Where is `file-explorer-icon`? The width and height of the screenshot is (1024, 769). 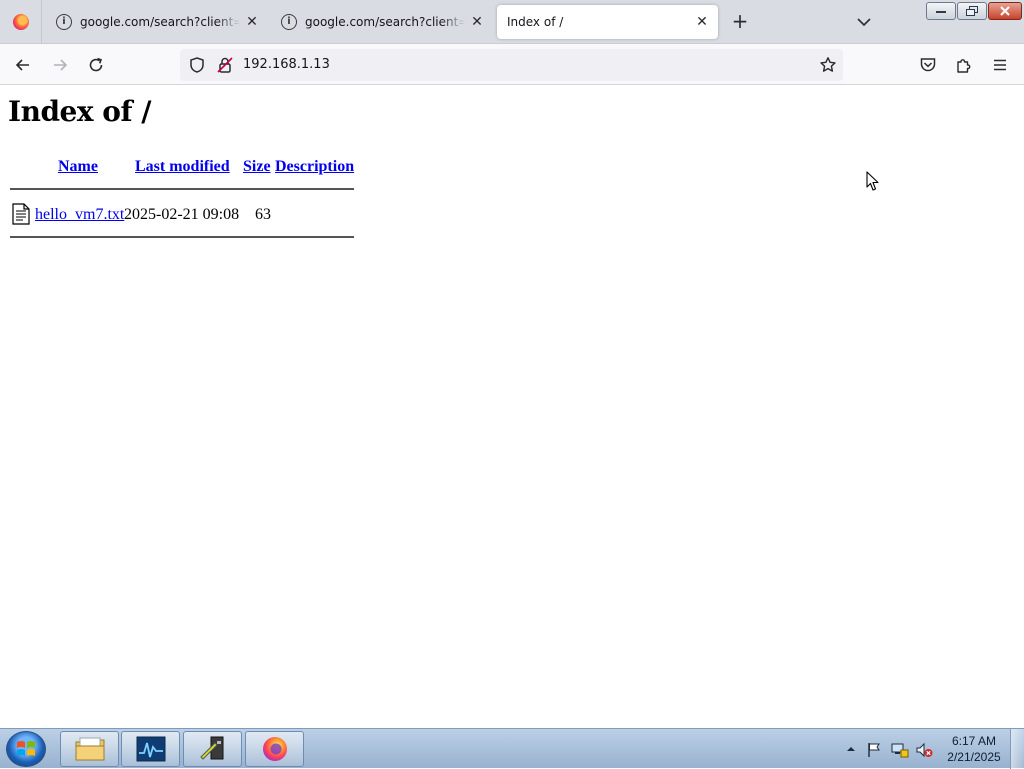
file-explorer-icon is located at coordinates (89, 749).